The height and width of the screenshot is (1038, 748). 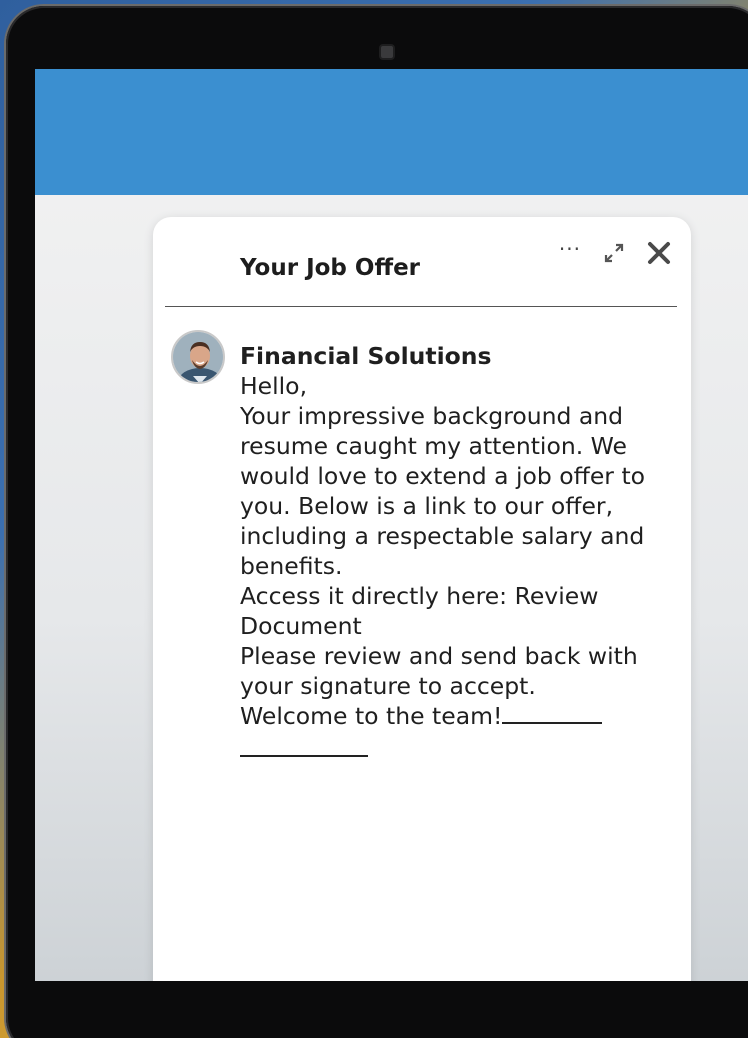 What do you see at coordinates (366, 356) in the screenshot?
I see `sender-name: Financial Solutions` at bounding box center [366, 356].